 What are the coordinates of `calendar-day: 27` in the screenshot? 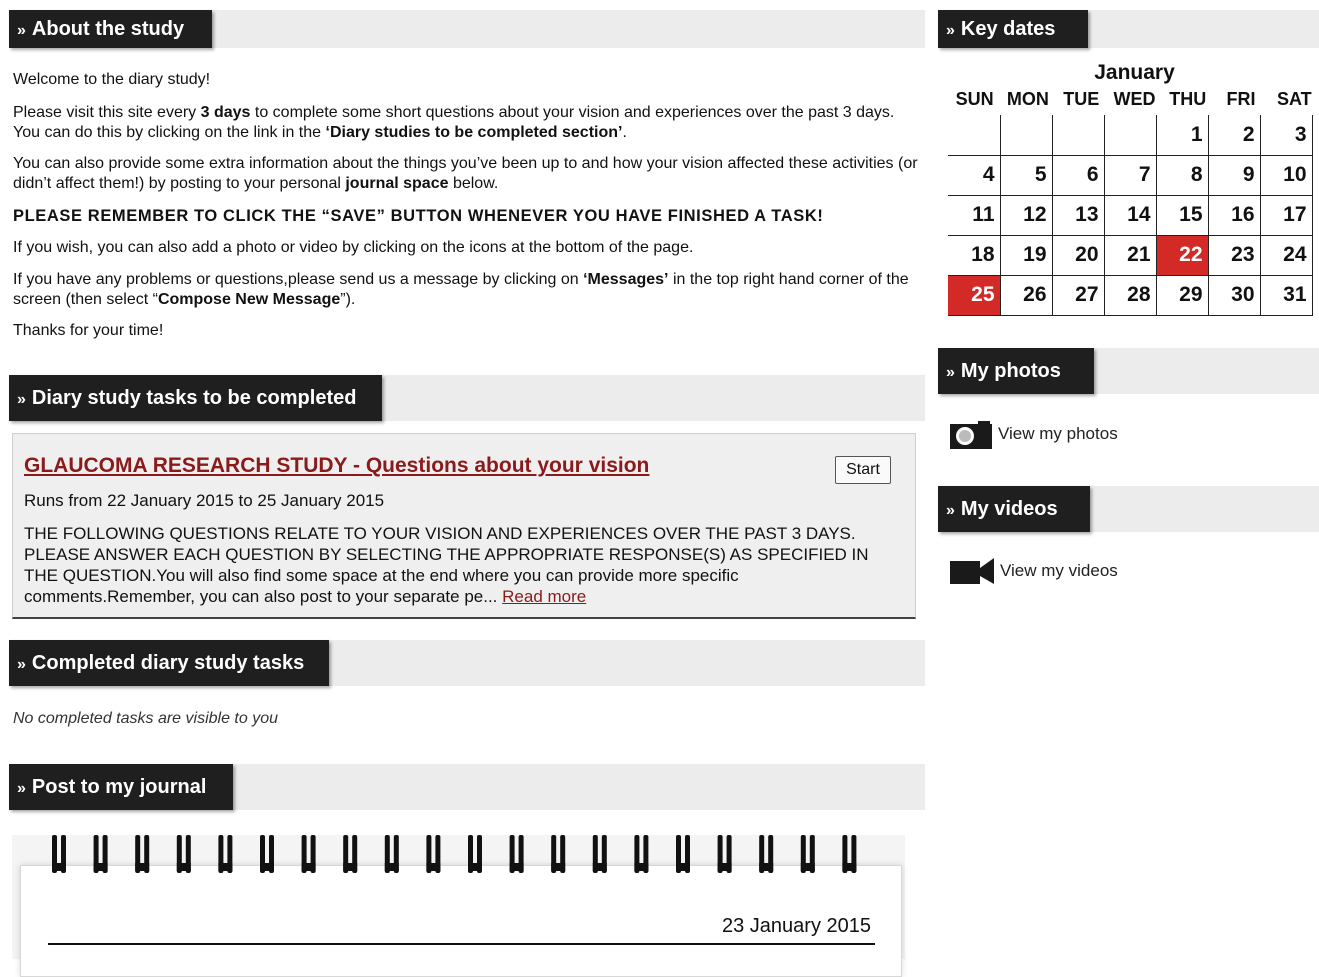 It's located at (1078, 295).